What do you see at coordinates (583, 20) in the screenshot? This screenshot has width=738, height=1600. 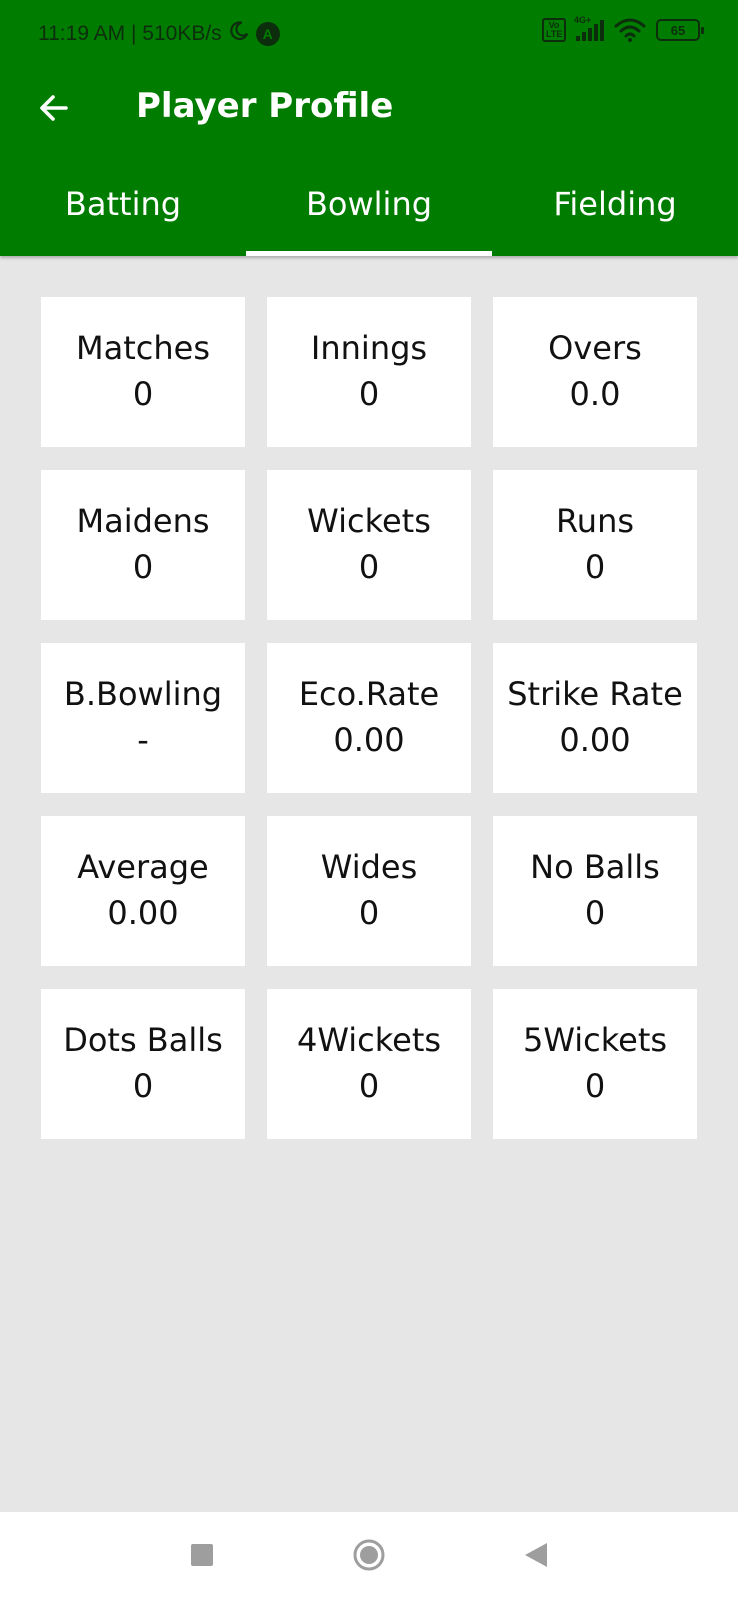 I see `network-type: 4G+` at bounding box center [583, 20].